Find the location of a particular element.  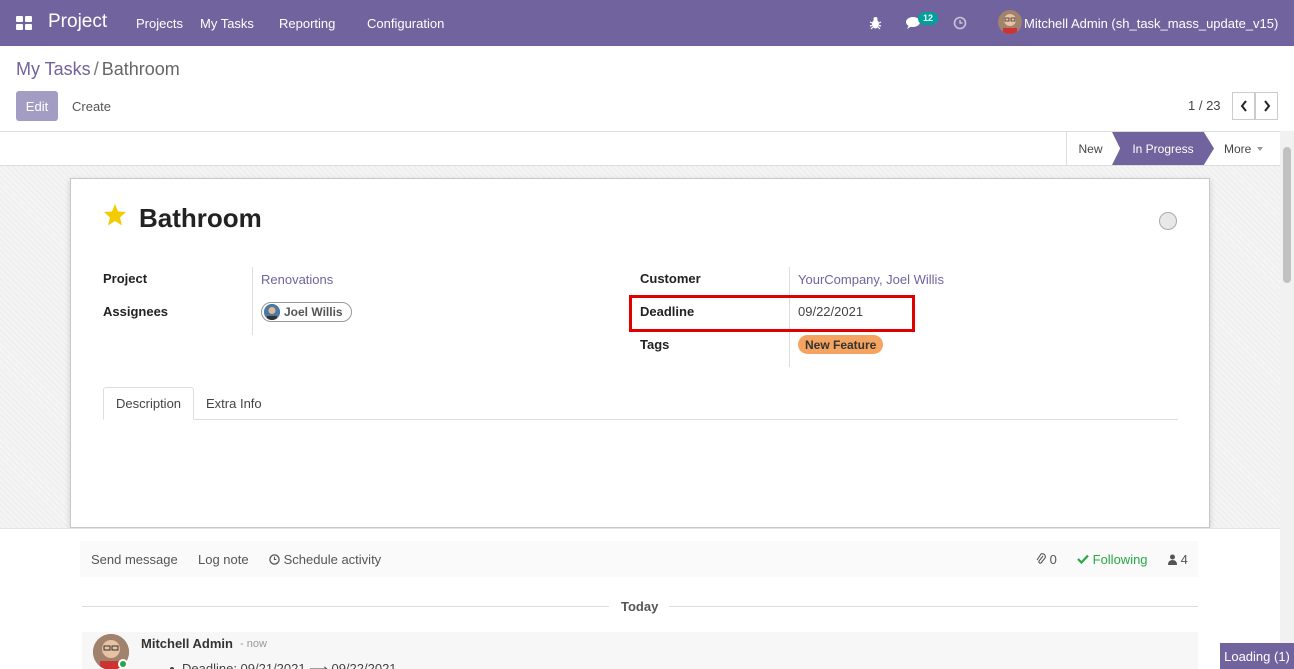

menu-projects: Projects is located at coordinates (159, 23).